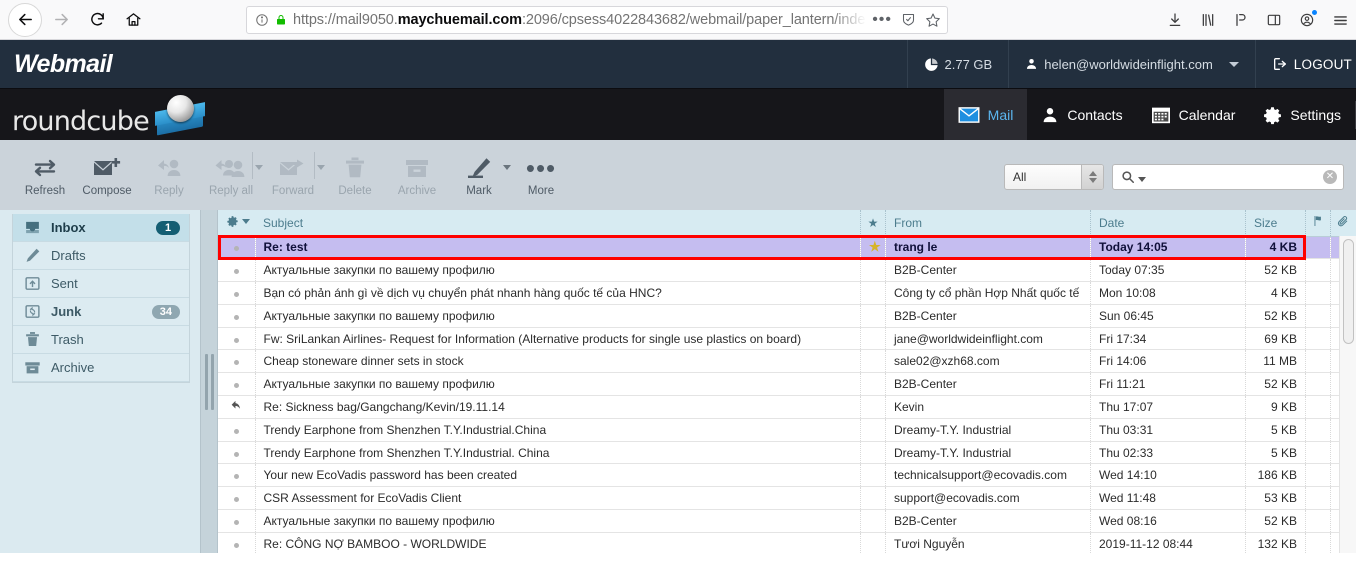 This screenshot has height=565, width=1356. Describe the element at coordinates (882, 19) in the screenshot. I see `ellipsis-icon: •••` at that location.